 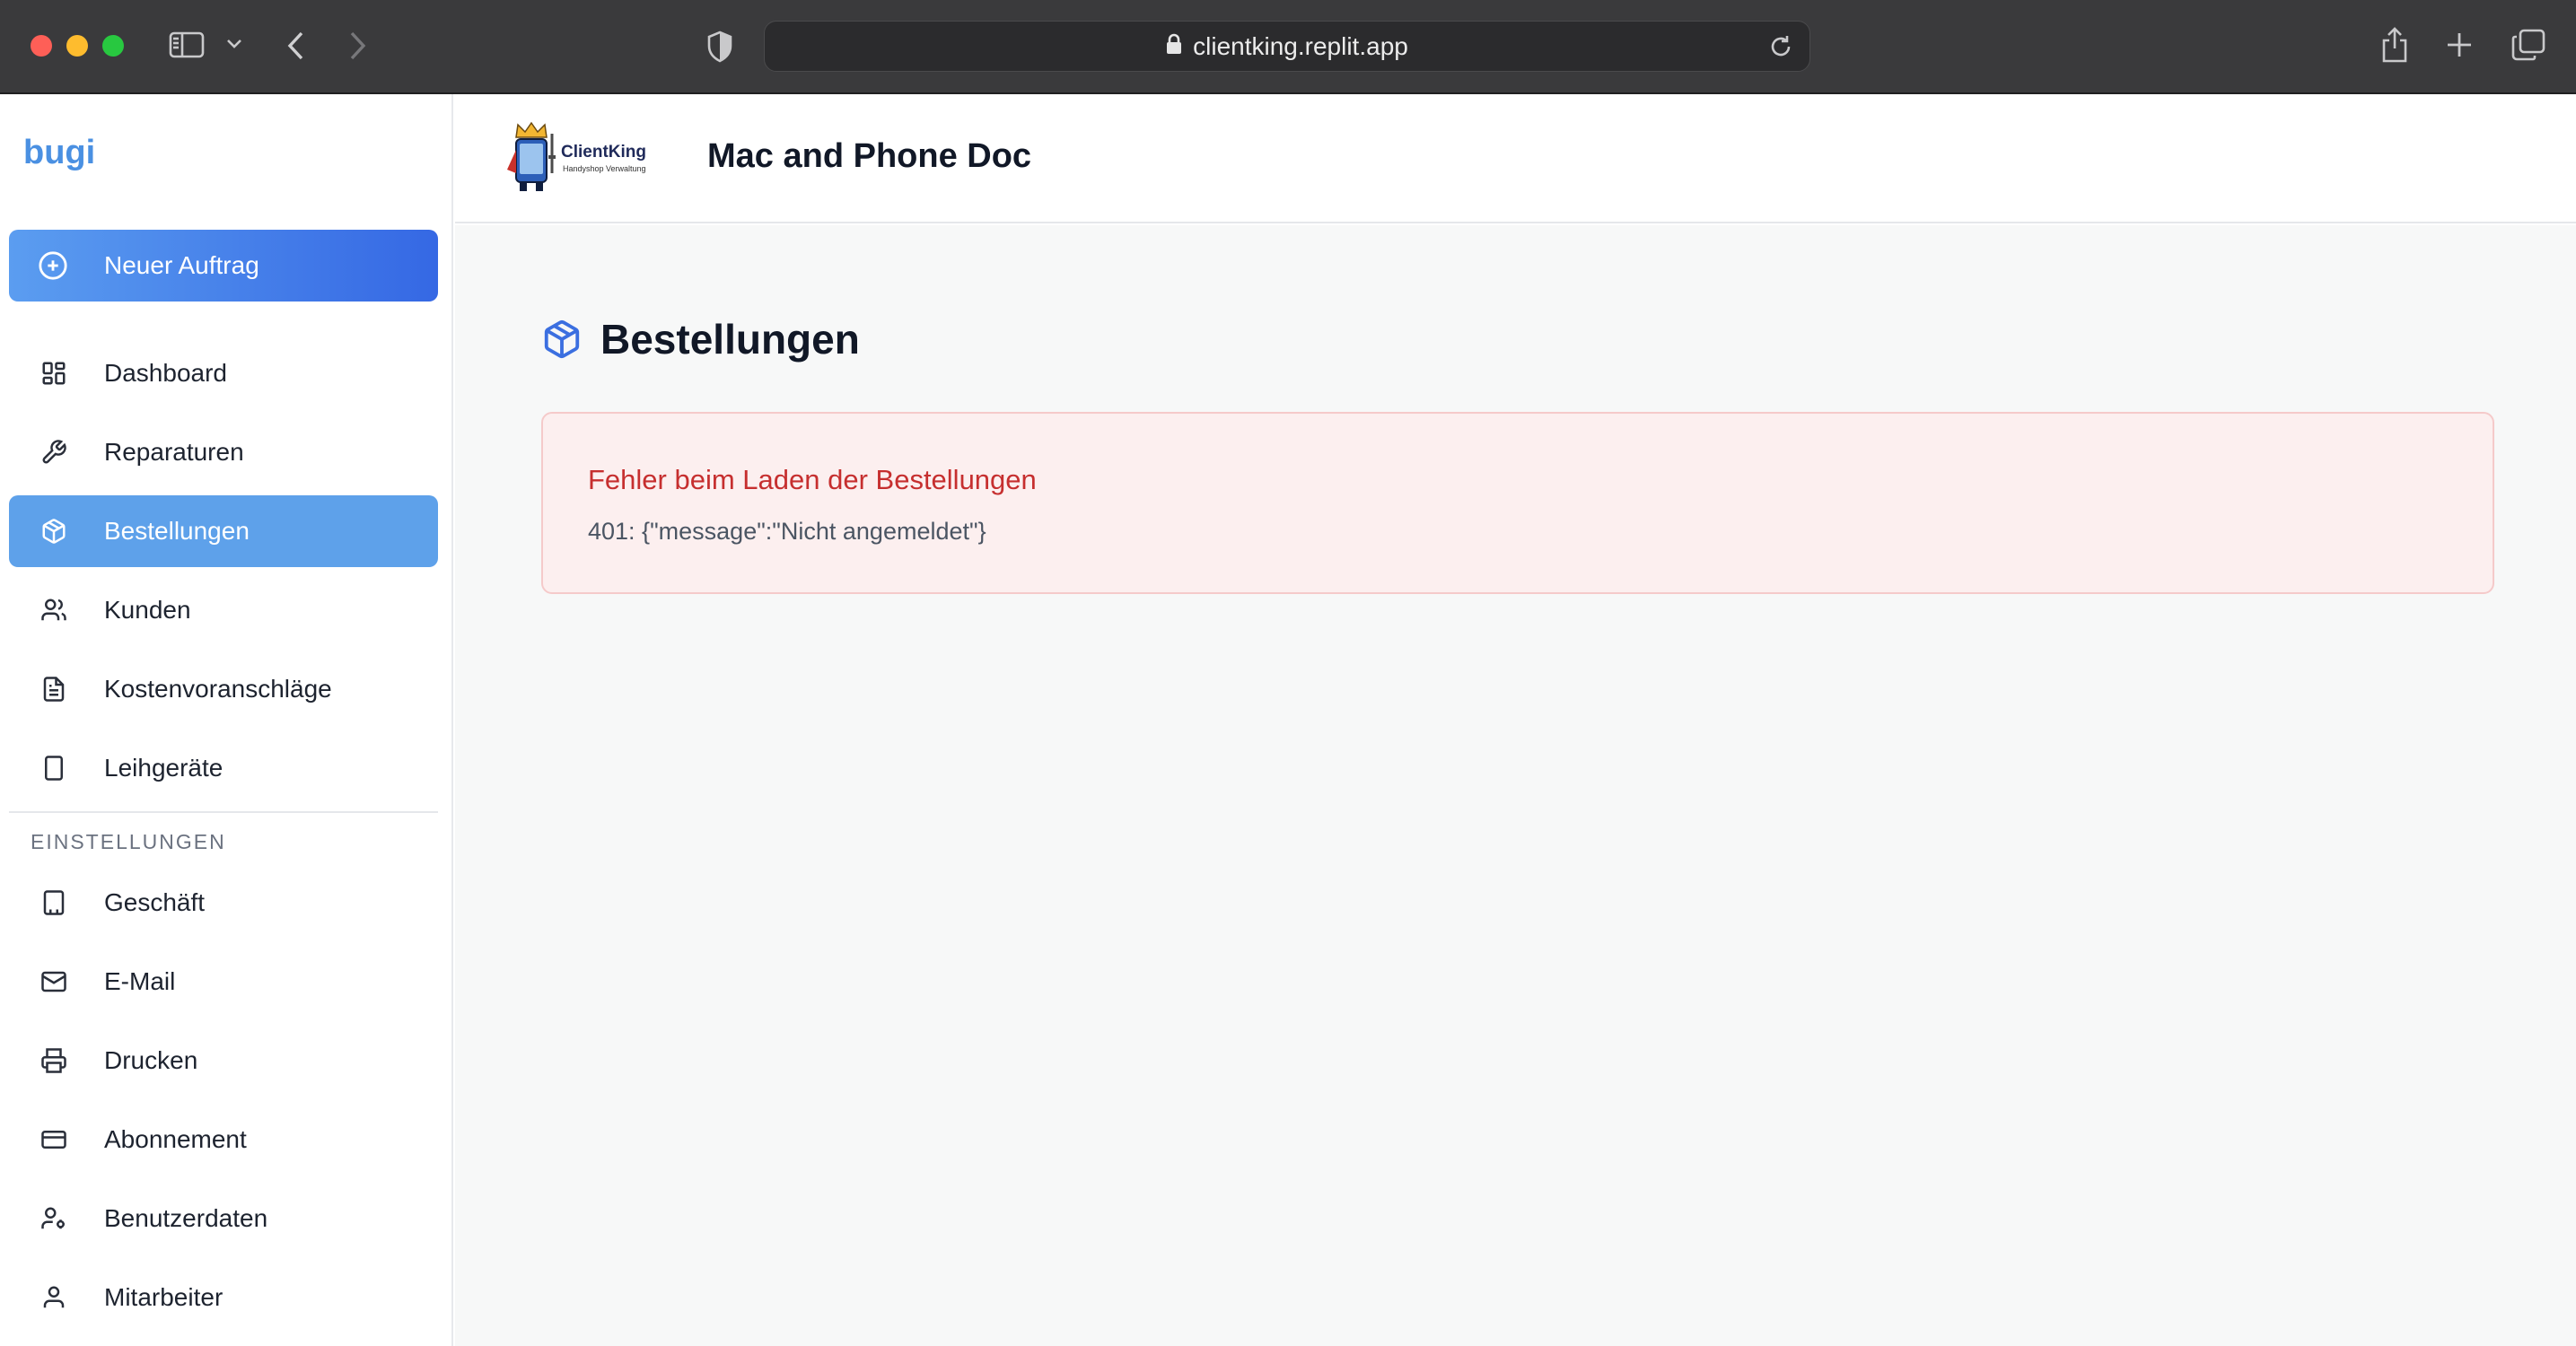 I want to click on user-icon, so click(x=54, y=1297).